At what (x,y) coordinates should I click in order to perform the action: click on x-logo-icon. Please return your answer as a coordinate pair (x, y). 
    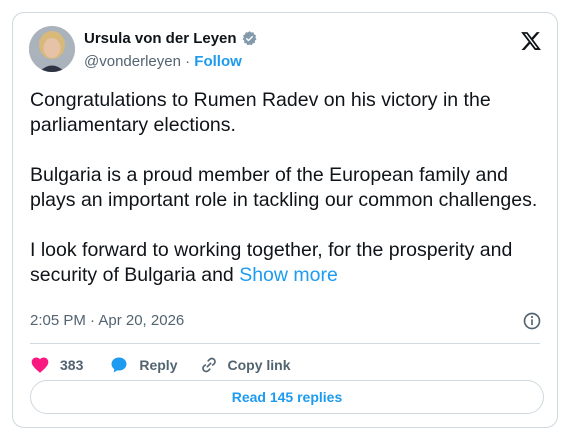
    Looking at the image, I should click on (531, 41).